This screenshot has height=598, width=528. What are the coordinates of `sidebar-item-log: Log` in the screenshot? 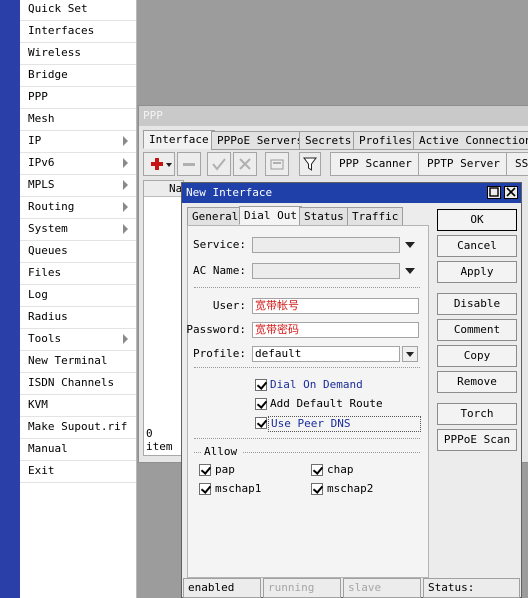 It's located at (78, 296).